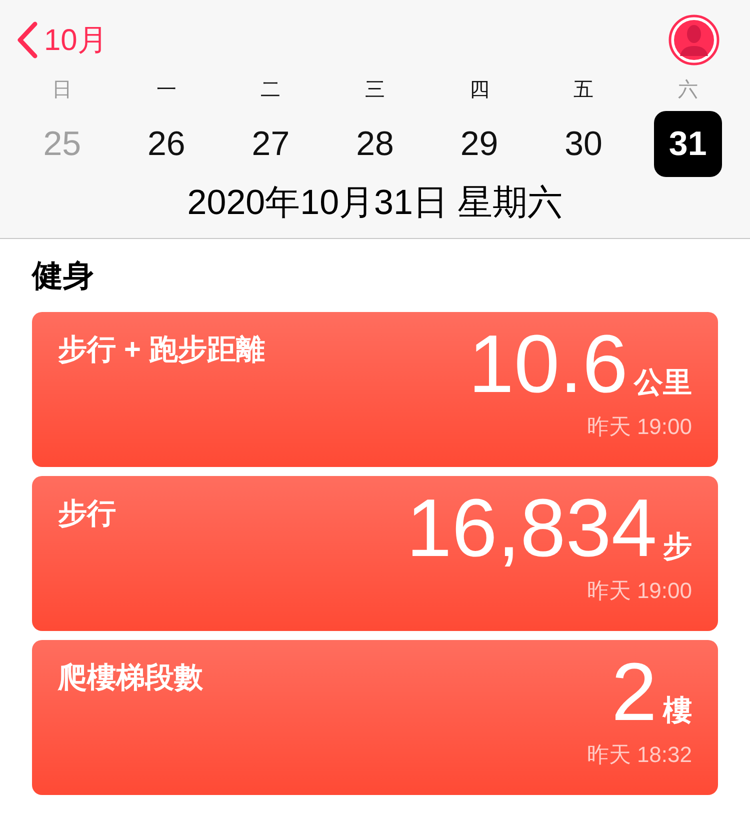 The width and height of the screenshot is (750, 839). What do you see at coordinates (634, 693) in the screenshot?
I see `metric-value: 2` at bounding box center [634, 693].